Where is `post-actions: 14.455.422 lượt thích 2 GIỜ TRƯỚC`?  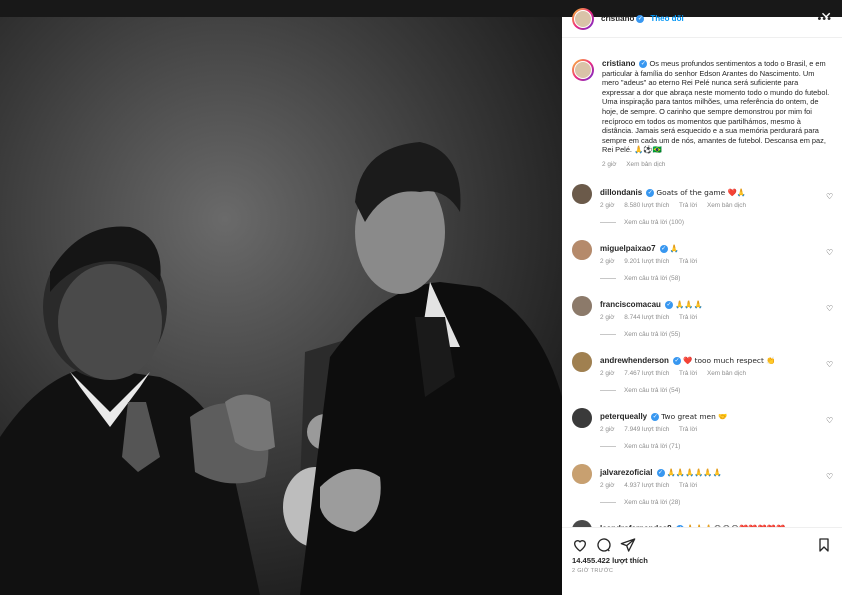 post-actions: 14.455.422 lượt thích 2 GIỜ TRƯỚC is located at coordinates (702, 561).